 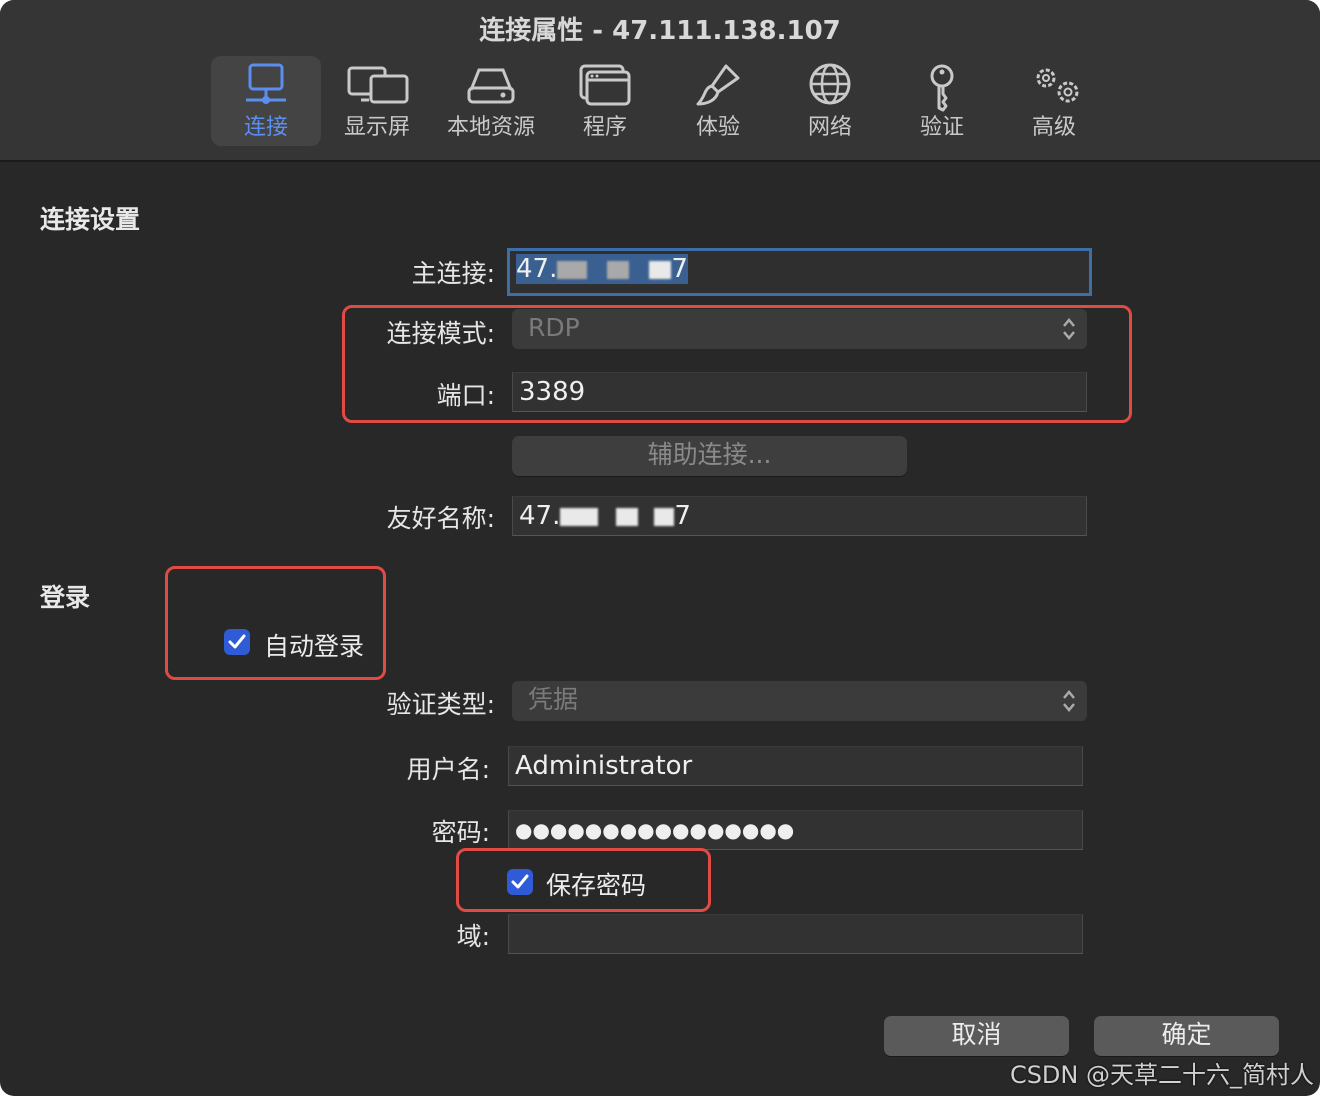 I want to click on ok-button: 确定, so click(x=1186, y=1036).